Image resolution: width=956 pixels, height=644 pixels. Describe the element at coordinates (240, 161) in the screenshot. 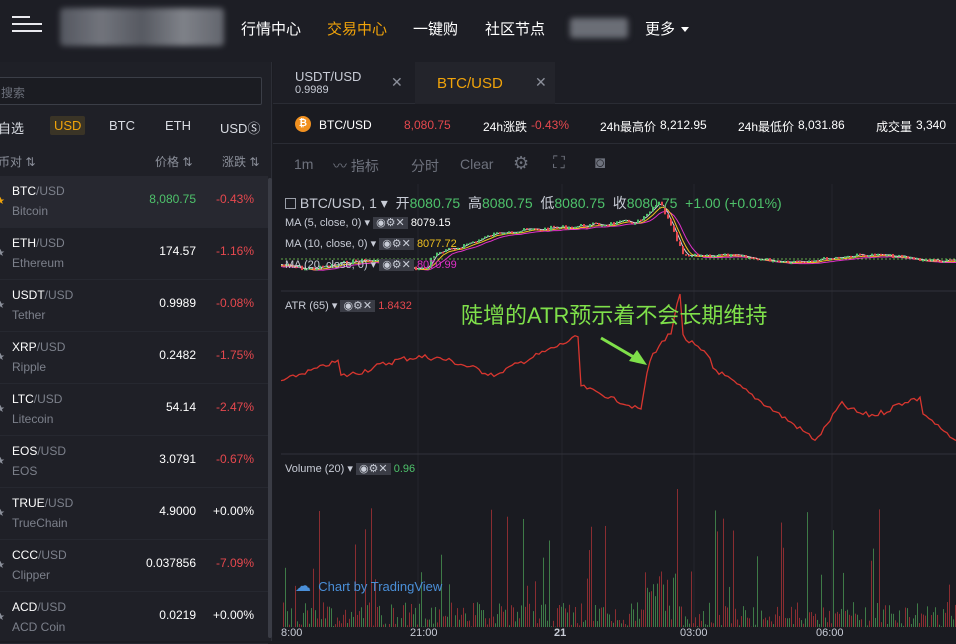

I see `column-change: 涨跌 ⇅` at that location.